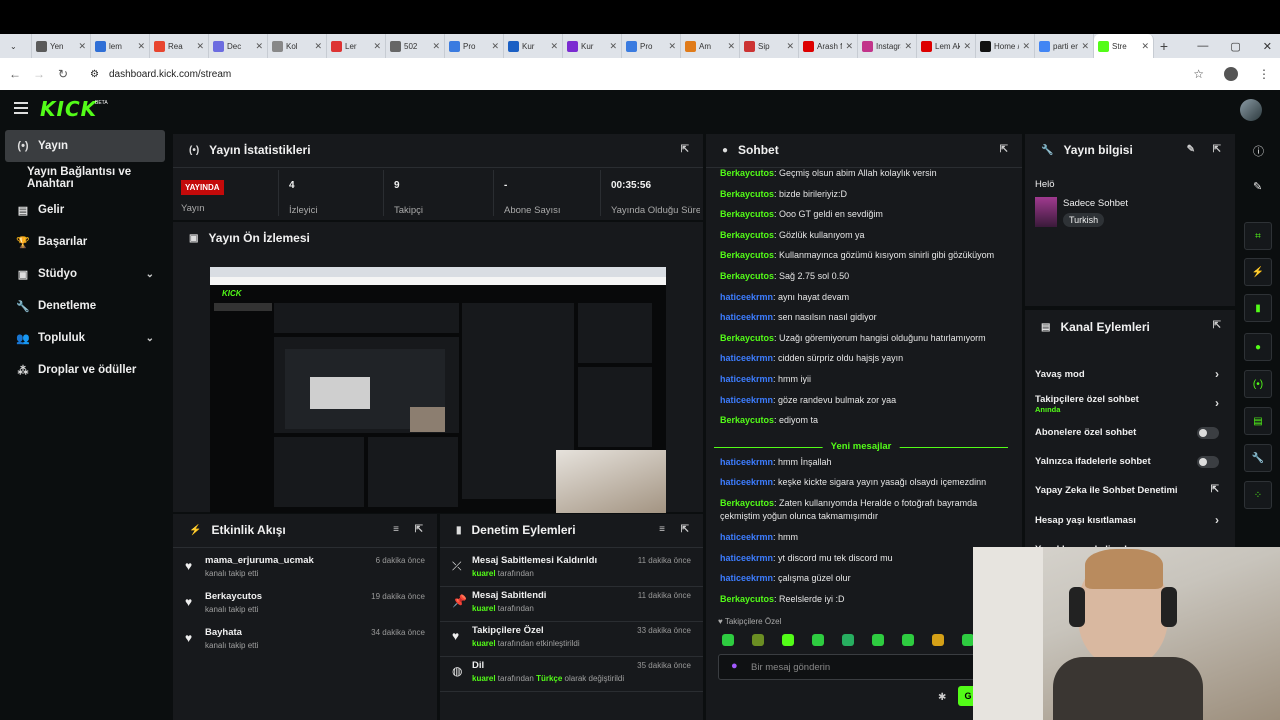 This screenshot has height=720, width=1280. Describe the element at coordinates (1258, 236) in the screenshot. I see `clip-icon: ⌗` at that location.